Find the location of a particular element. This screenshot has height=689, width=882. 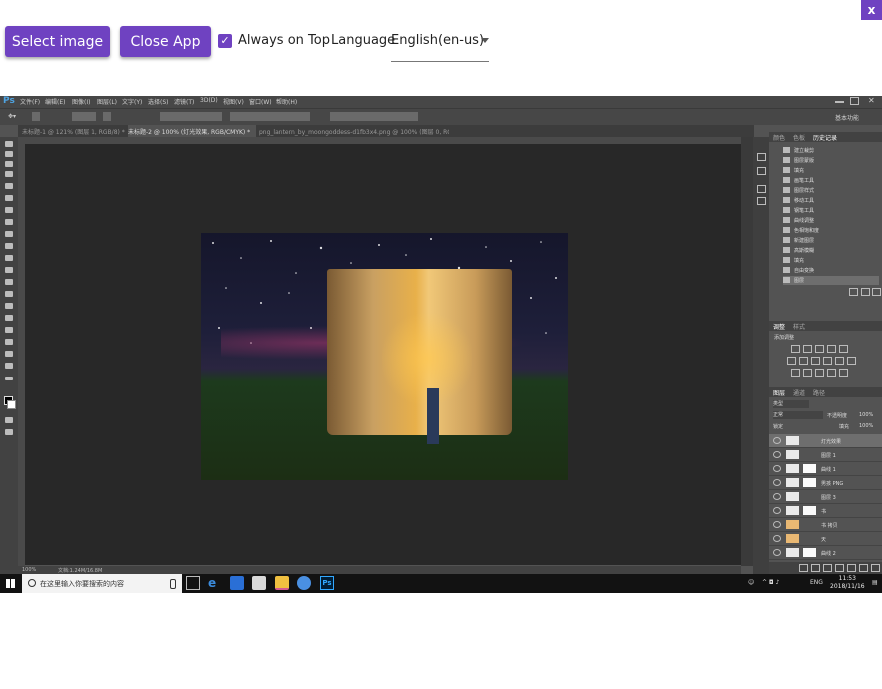

restore-icon is located at coordinates (854, 101).